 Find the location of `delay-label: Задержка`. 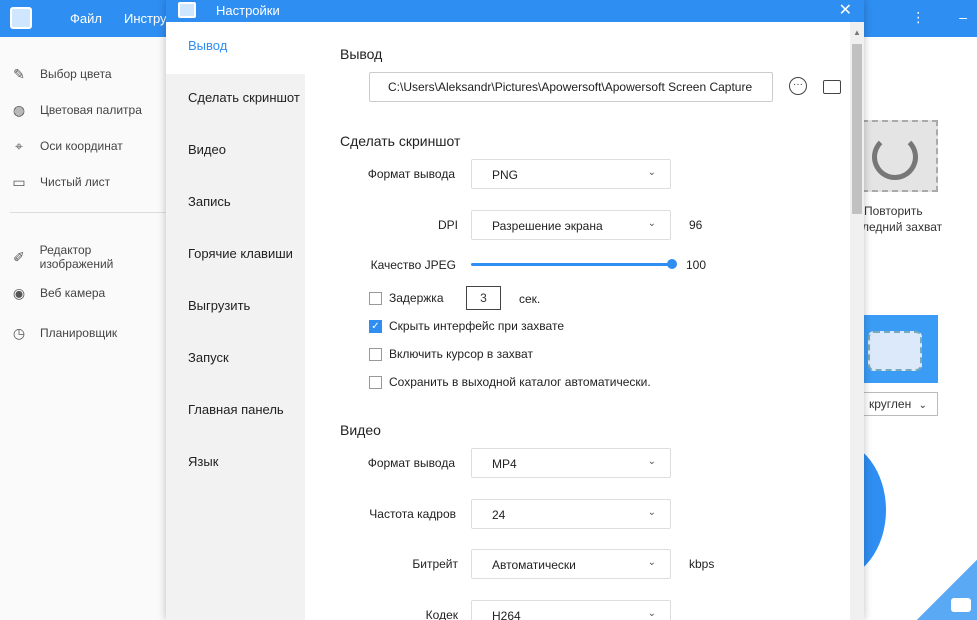

delay-label: Задержка is located at coordinates (416, 298).